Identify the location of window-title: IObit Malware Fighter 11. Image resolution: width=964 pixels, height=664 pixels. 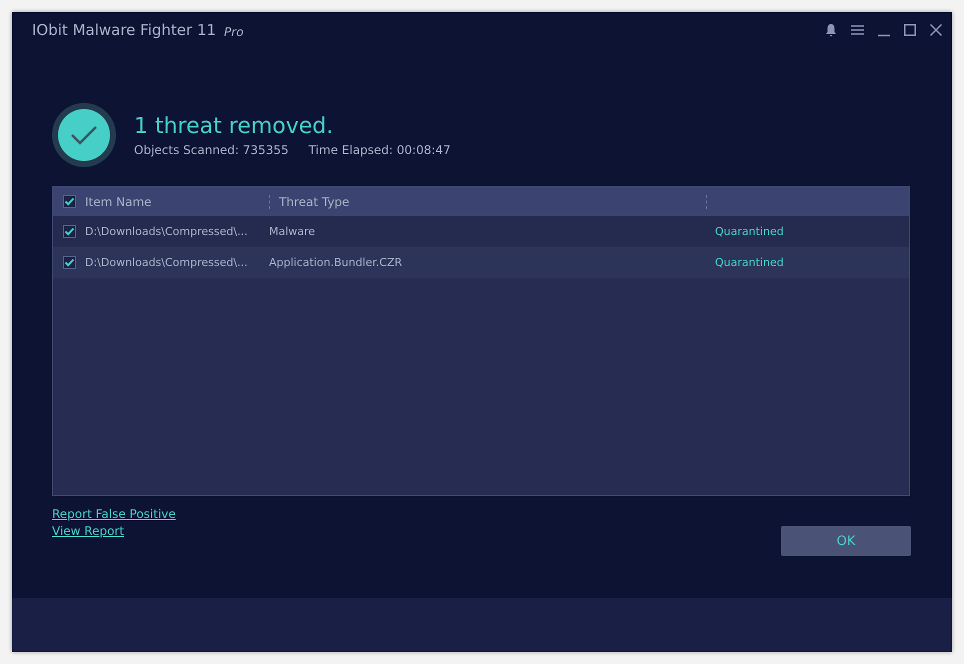
(124, 30).